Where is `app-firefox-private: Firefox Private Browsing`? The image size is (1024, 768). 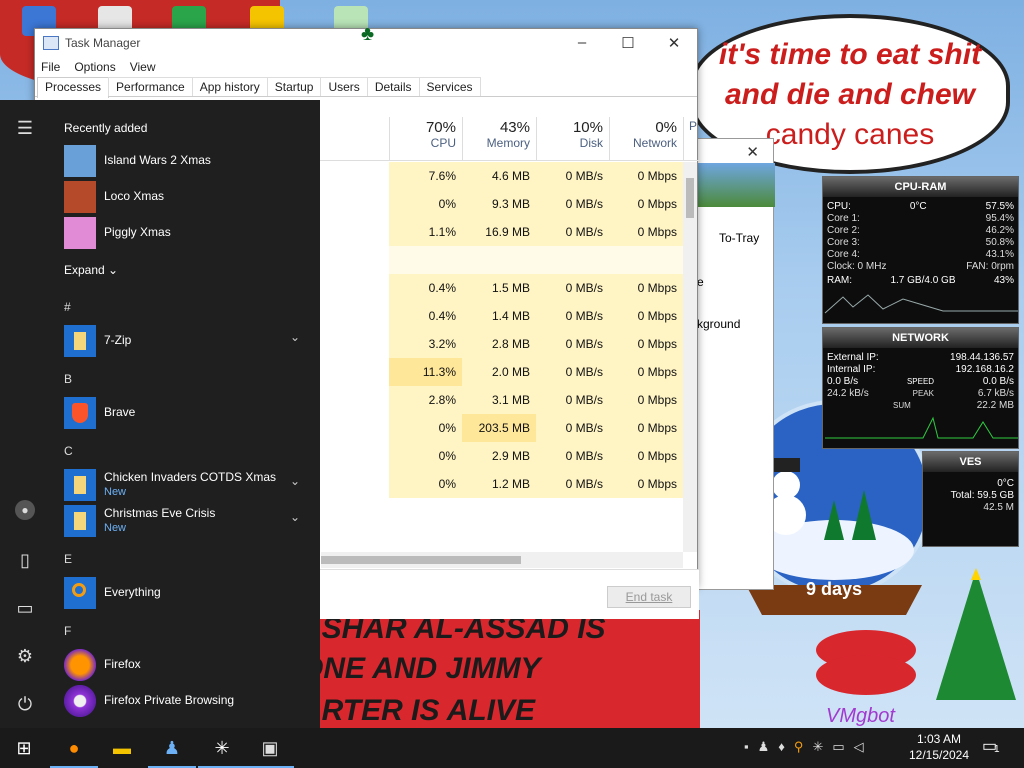
app-firefox-private: Firefox Private Browsing is located at coordinates (184, 701).